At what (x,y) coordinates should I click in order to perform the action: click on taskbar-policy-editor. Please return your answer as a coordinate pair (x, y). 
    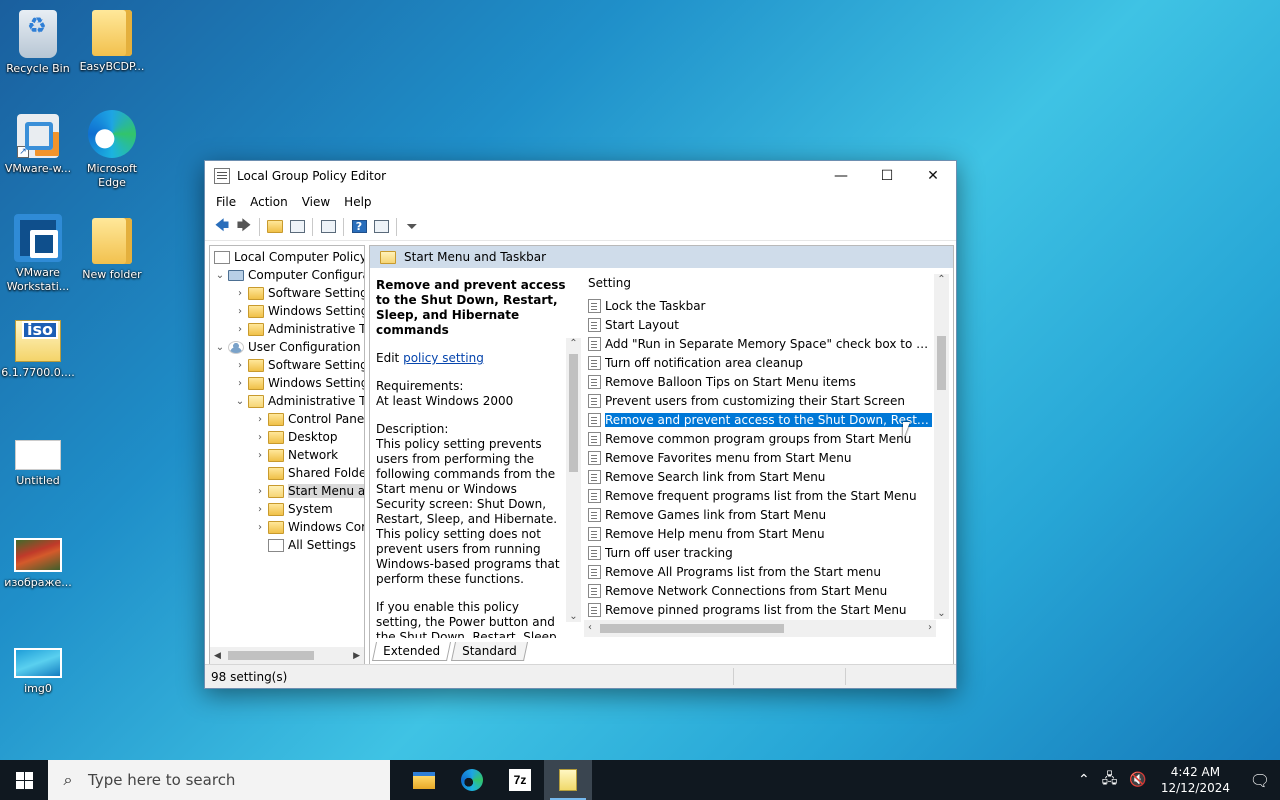
    Looking at the image, I should click on (568, 780).